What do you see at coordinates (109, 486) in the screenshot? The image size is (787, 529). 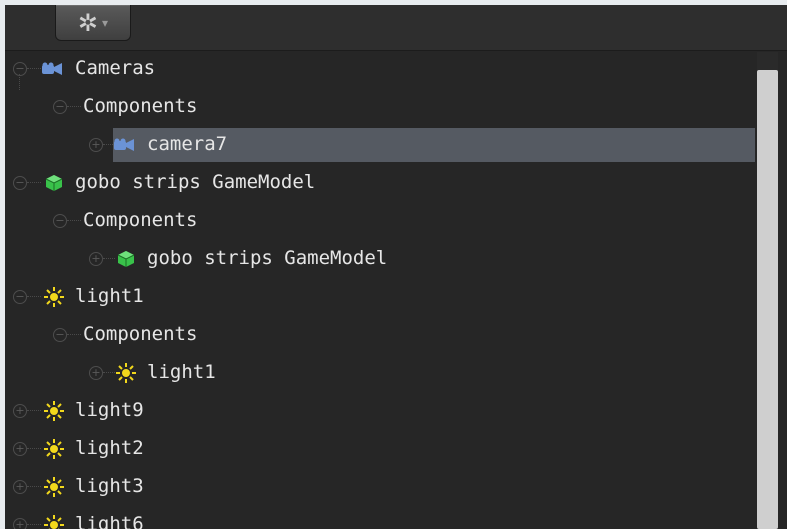 I see `tree-item-label: light3` at bounding box center [109, 486].